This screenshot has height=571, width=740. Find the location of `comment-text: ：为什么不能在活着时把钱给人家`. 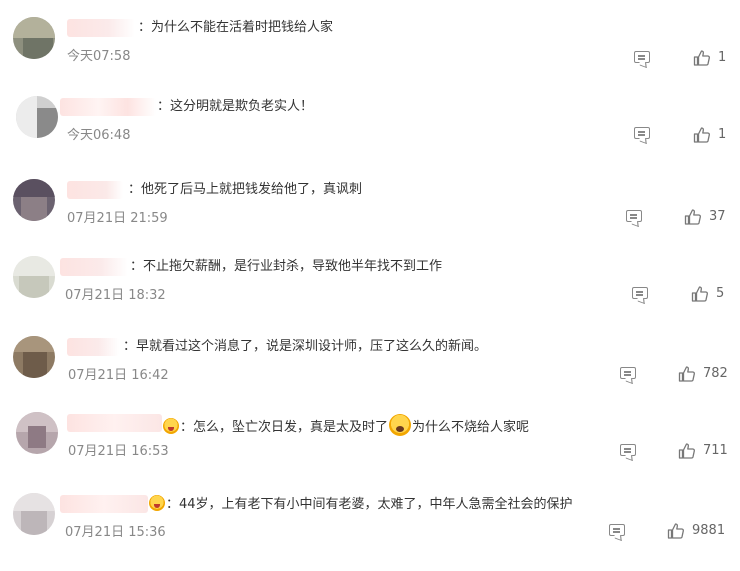

comment-text: ：为什么不能在活着时把钱给人家 is located at coordinates (235, 28).